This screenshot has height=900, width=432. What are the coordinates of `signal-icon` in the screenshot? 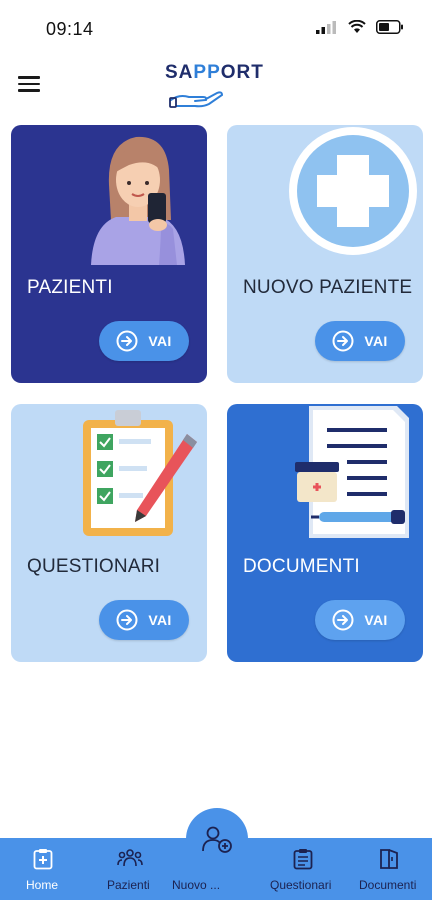 It's located at (326, 27).